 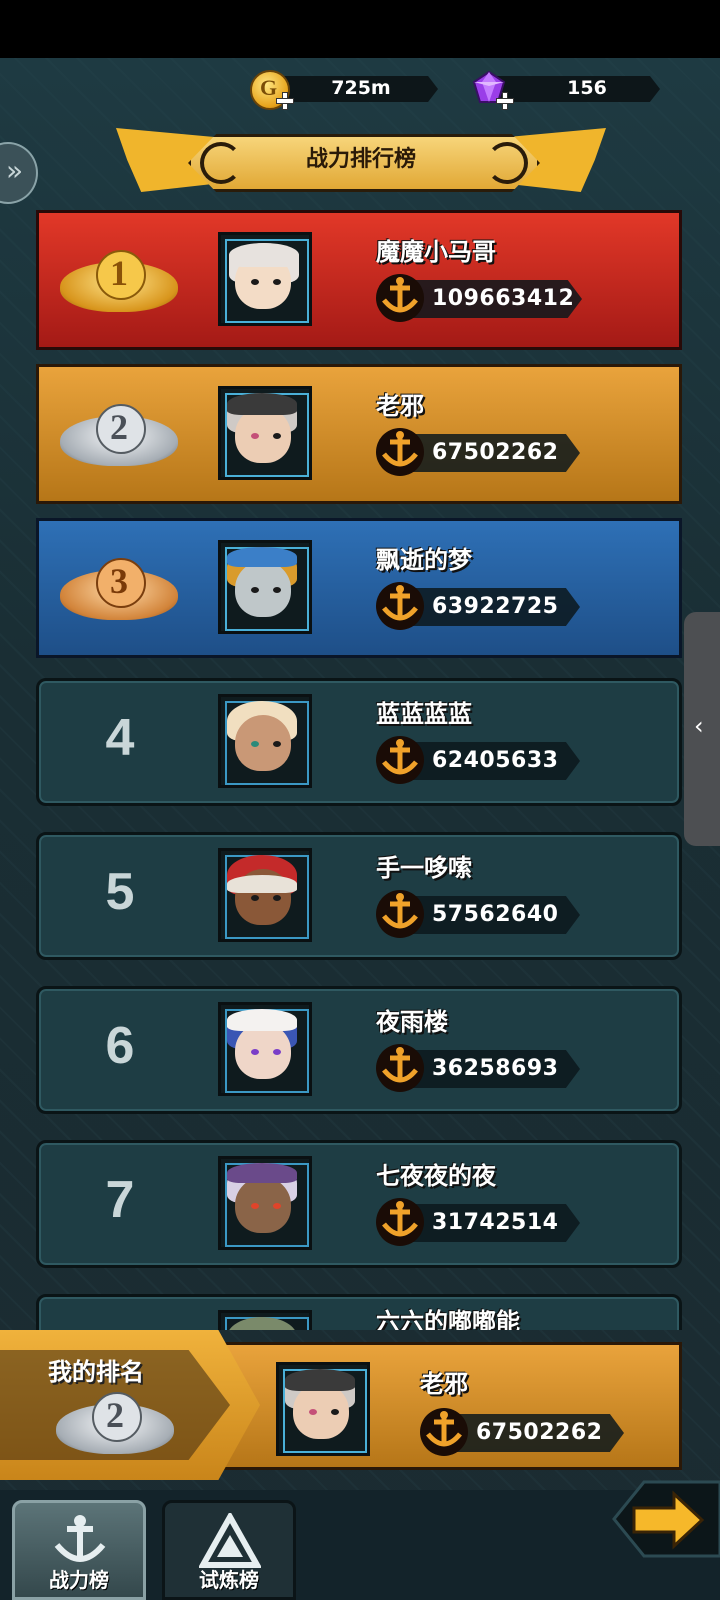 I want to click on ranking-row: 5 手一哆嗦 57562640, so click(x=359, y=896).